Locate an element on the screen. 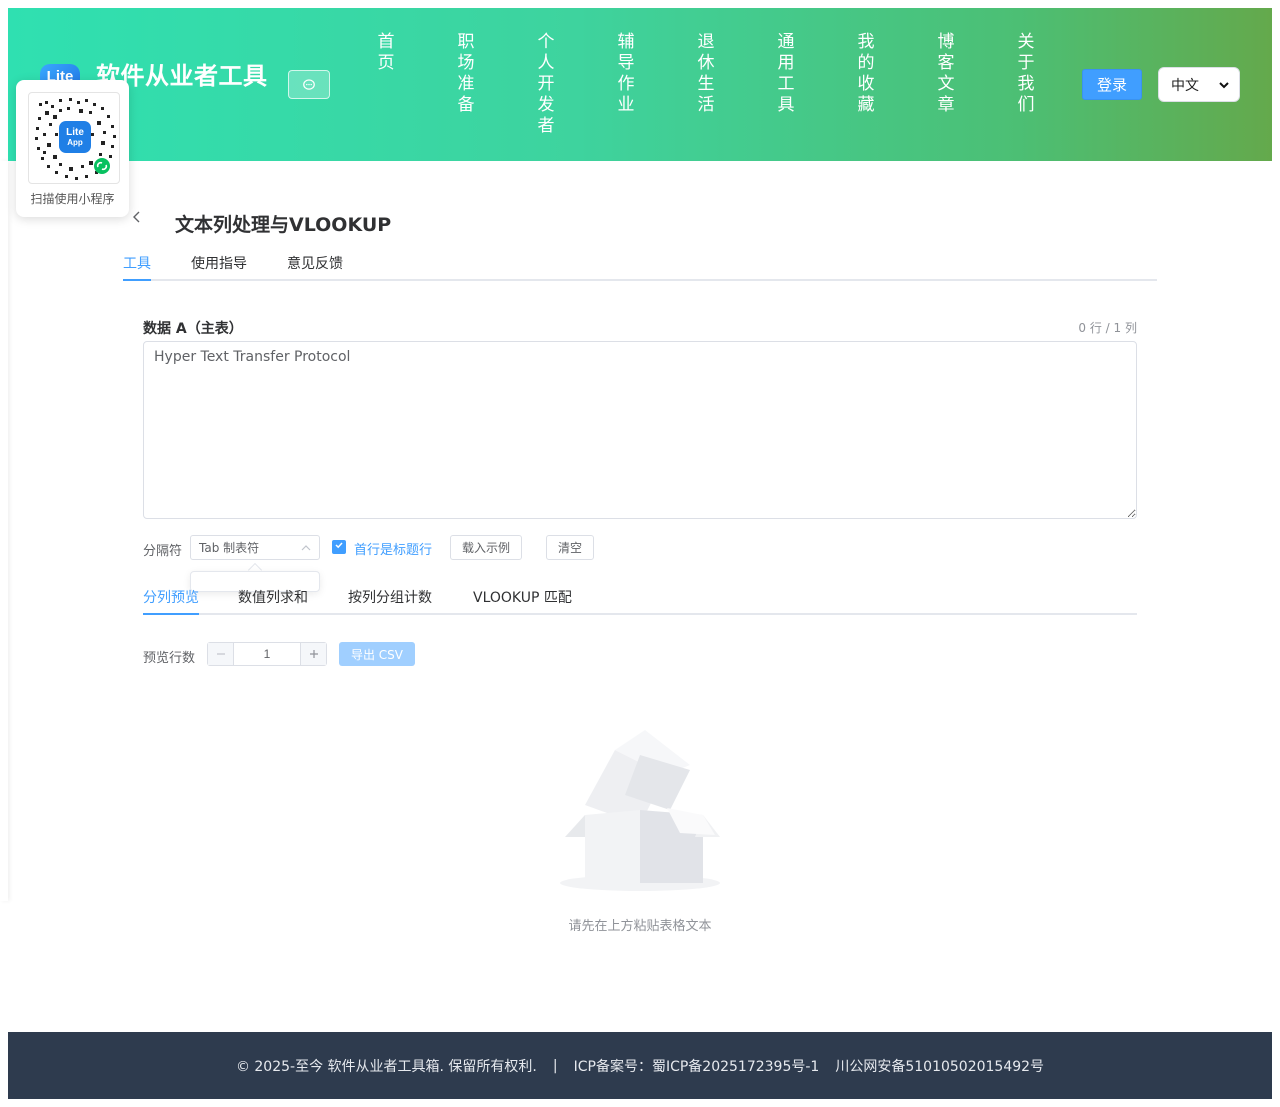  separator-select: Tab 制表符 is located at coordinates (255, 547).